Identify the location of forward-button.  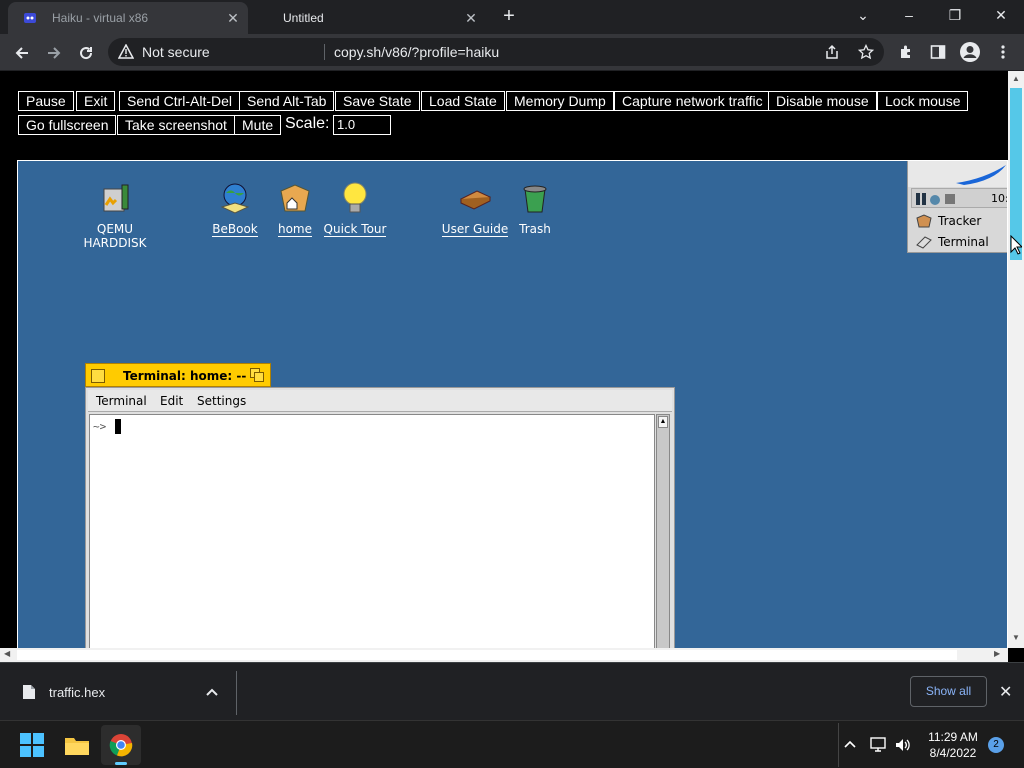
(54, 53).